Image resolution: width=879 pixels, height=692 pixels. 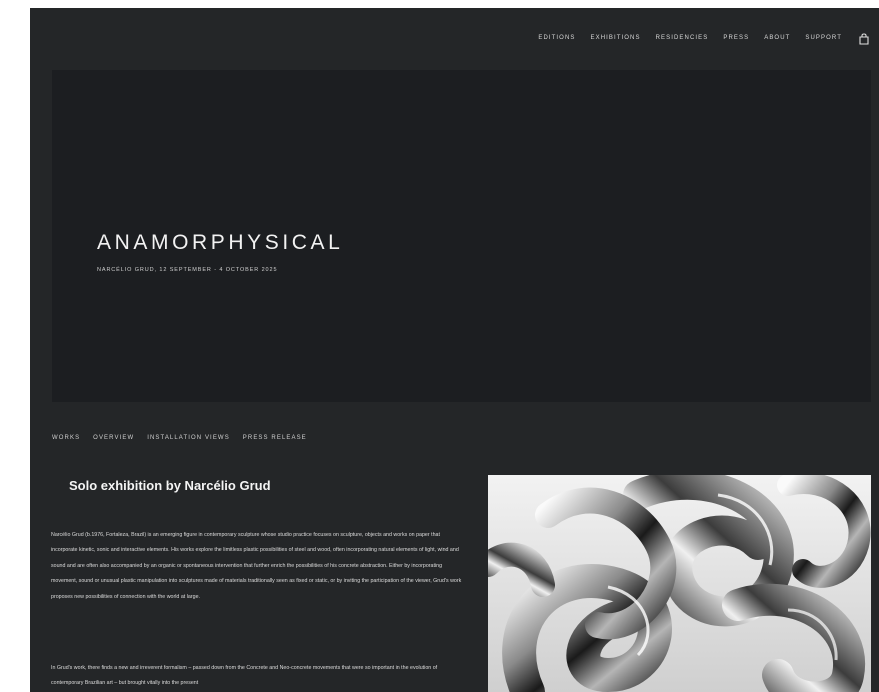 What do you see at coordinates (615, 38) in the screenshot?
I see `nav-link-exhibitions: EXHIBITIONS` at bounding box center [615, 38].